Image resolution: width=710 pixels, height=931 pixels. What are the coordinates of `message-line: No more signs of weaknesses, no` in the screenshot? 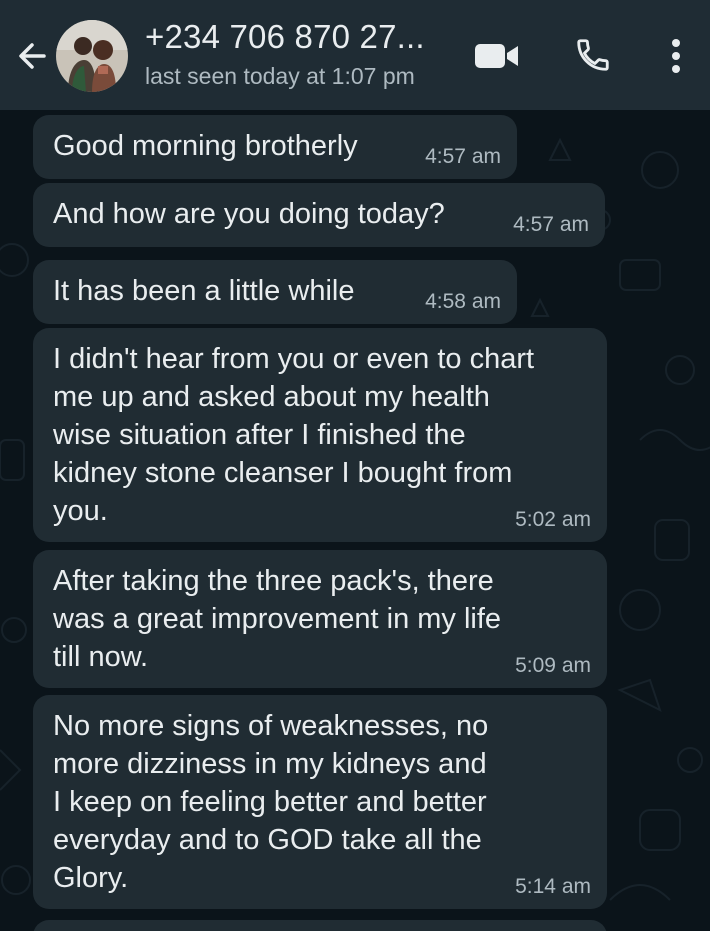 It's located at (271, 726).